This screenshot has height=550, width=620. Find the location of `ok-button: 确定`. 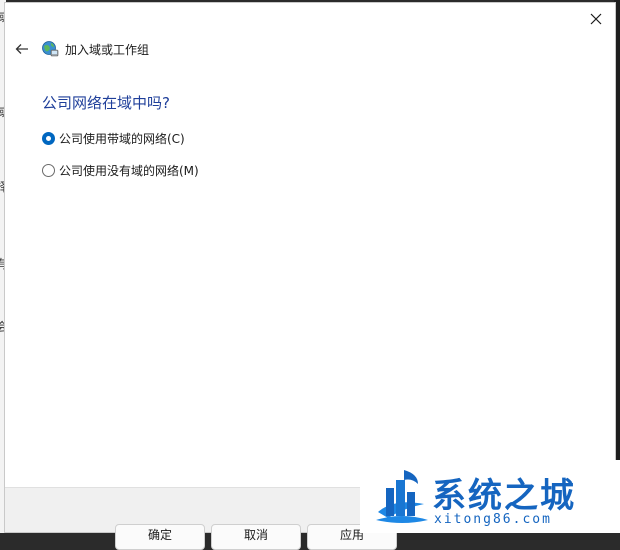

ok-button: 确定 is located at coordinates (160, 537).